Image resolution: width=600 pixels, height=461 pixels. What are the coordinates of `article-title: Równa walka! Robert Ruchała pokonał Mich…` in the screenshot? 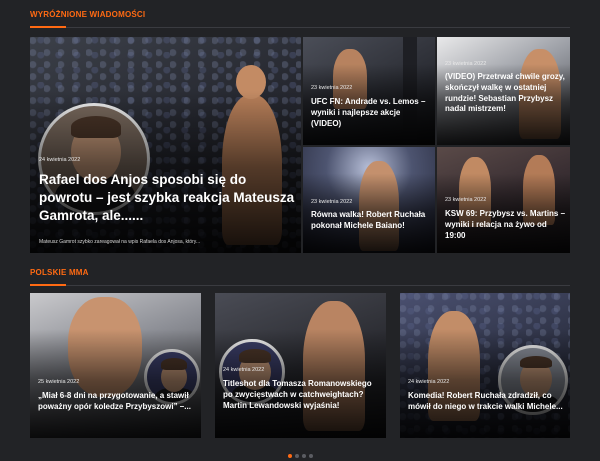 It's located at (371, 221).